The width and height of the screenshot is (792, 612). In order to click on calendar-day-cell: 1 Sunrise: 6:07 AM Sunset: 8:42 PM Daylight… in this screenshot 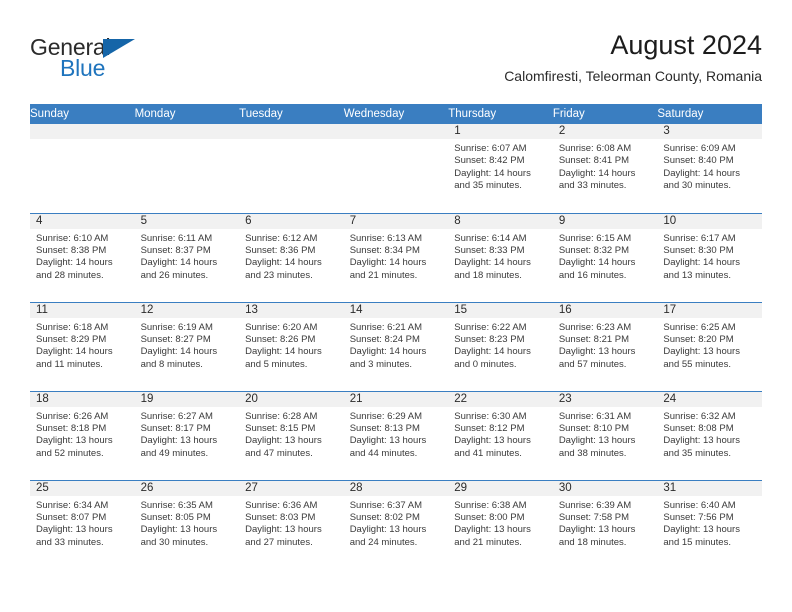, I will do `click(500, 168)`.